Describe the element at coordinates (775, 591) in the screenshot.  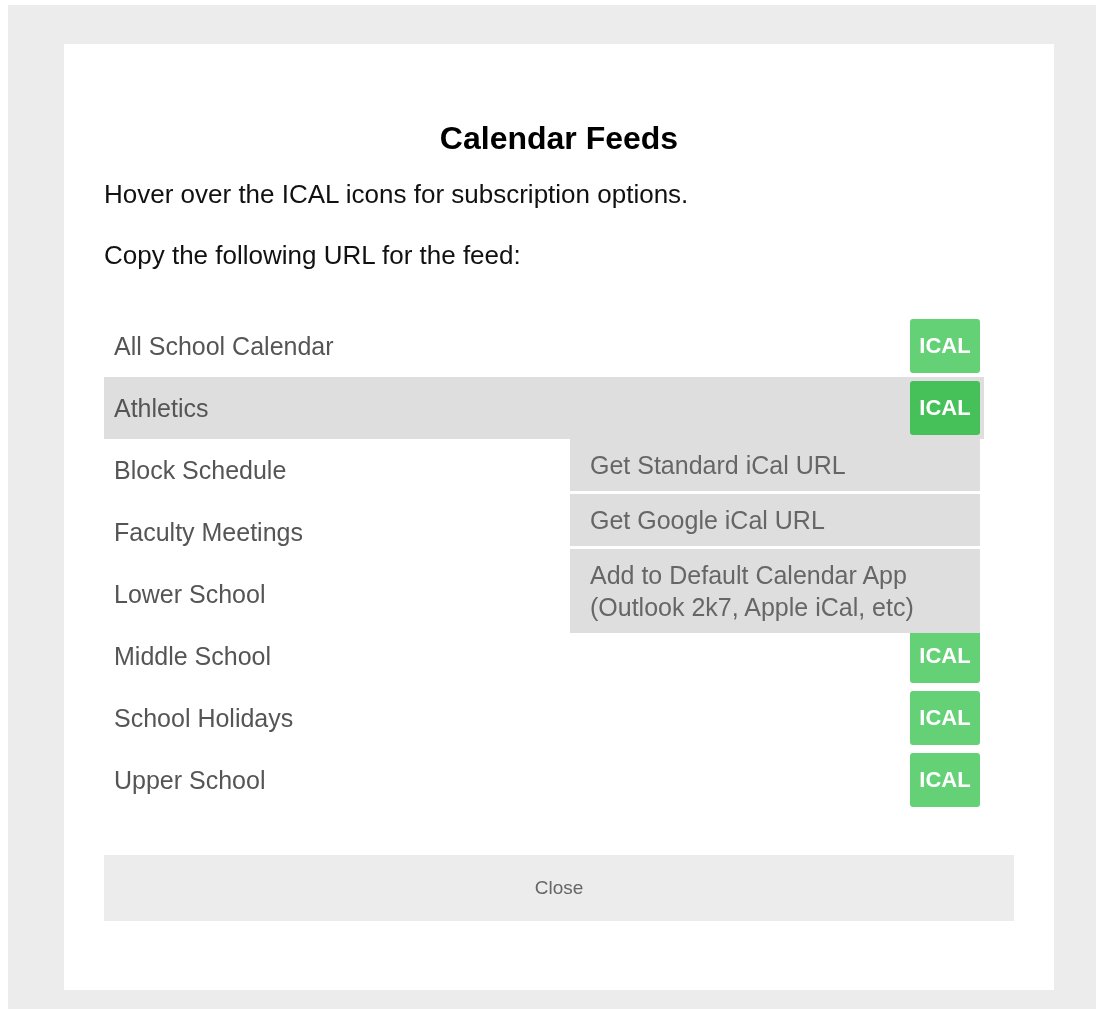
I see `menu-item: Add to Default Calendar App (Outlook 2k7, Apple iCal, etc)` at that location.